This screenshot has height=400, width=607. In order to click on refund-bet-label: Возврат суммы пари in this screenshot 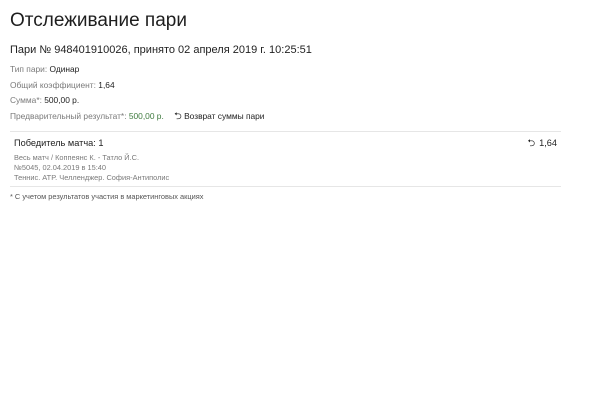, I will do `click(224, 116)`.